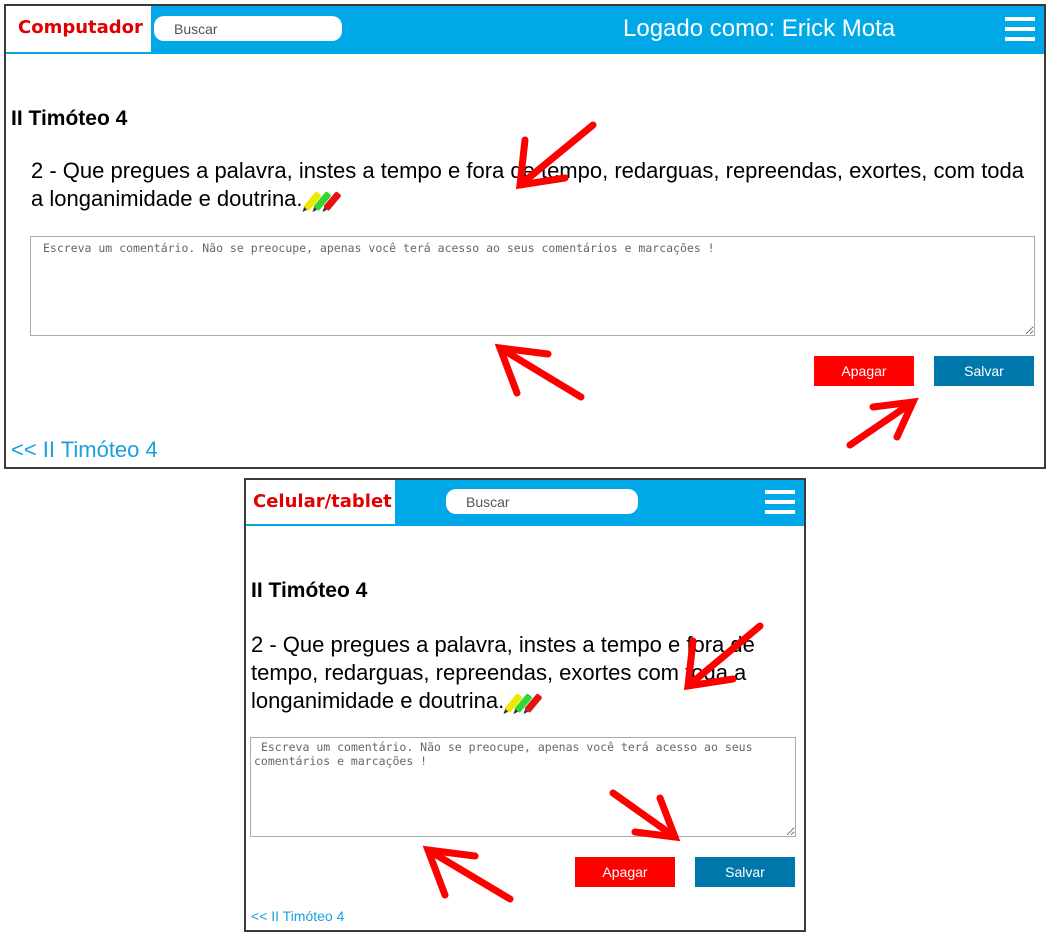 The width and height of the screenshot is (1050, 944). I want to click on top-bar: Computador Logado como: Erick Mota, so click(525, 30).